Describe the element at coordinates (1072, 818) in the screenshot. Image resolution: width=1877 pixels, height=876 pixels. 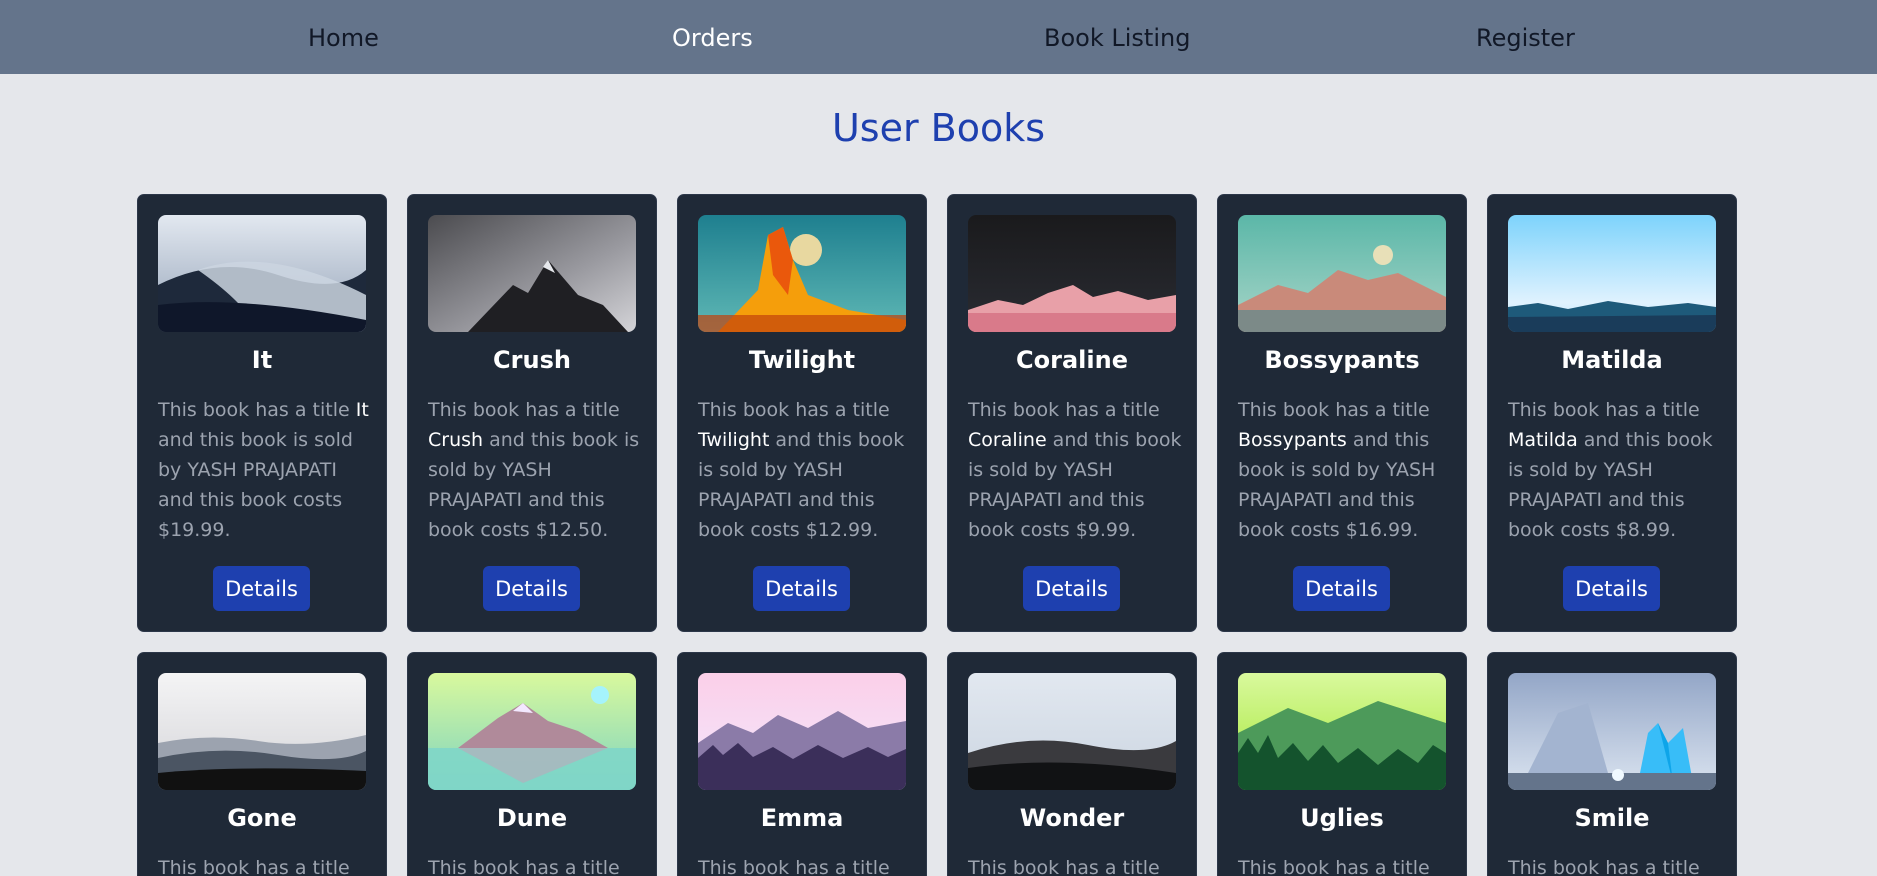
I see `book-title: Wonder` at that location.